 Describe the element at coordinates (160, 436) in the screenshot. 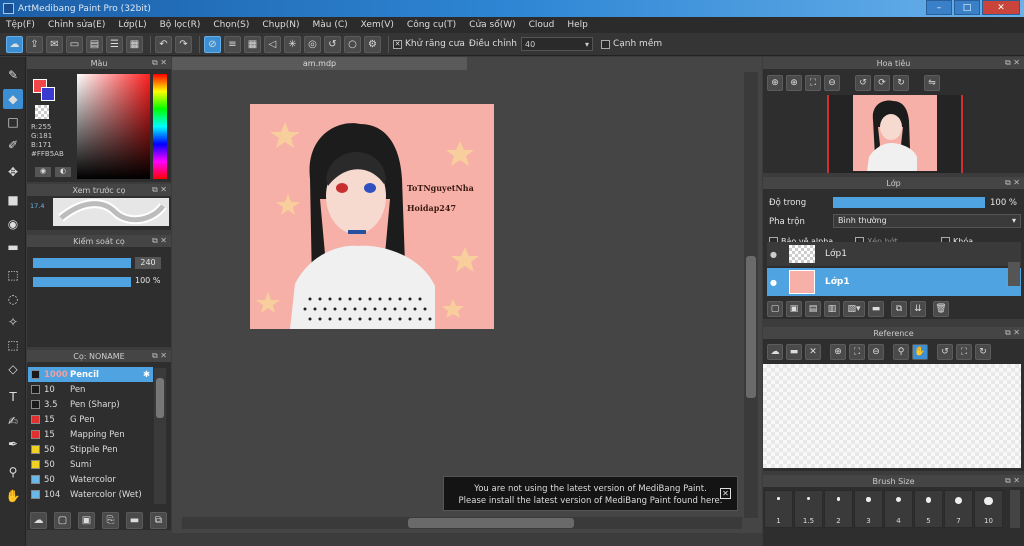

I see `brush-list-scrollbar` at that location.